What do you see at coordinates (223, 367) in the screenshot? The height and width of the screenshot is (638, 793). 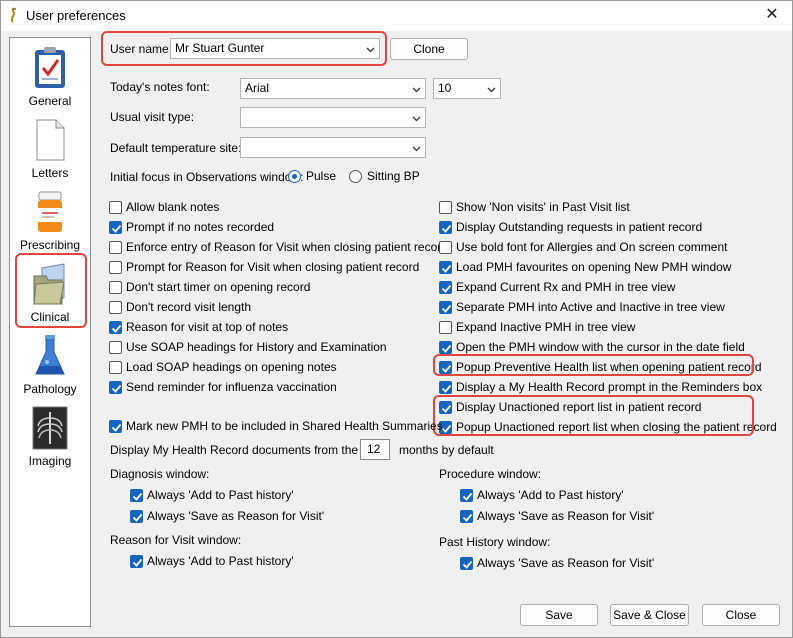 I see `checkbox-item: Load SOAP headings on opening notes` at bounding box center [223, 367].